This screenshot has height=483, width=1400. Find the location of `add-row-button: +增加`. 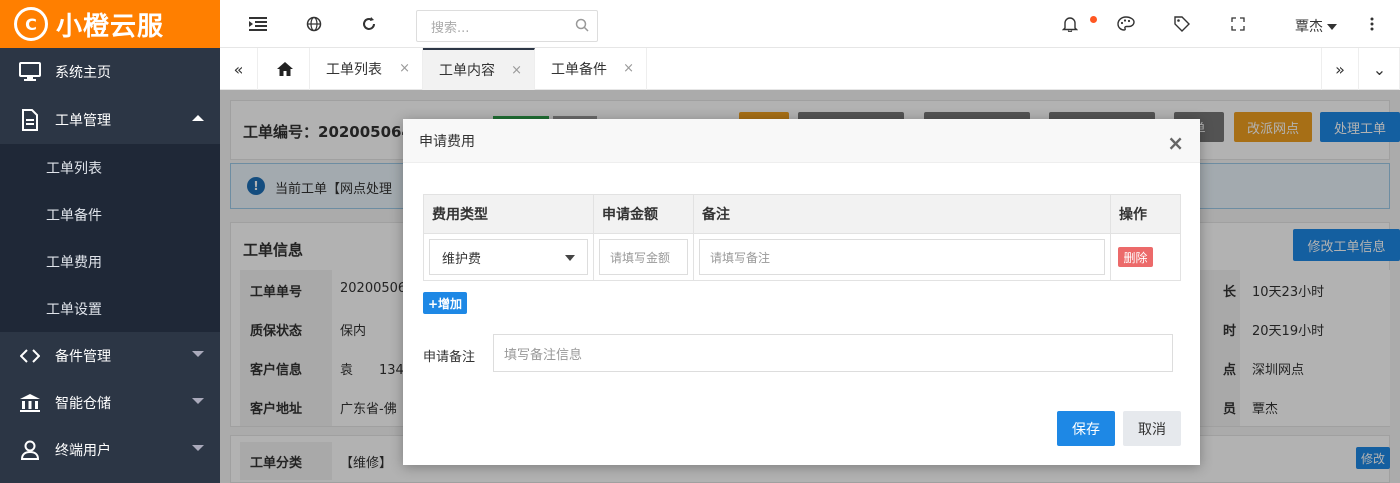

add-row-button: +增加 is located at coordinates (445, 303).